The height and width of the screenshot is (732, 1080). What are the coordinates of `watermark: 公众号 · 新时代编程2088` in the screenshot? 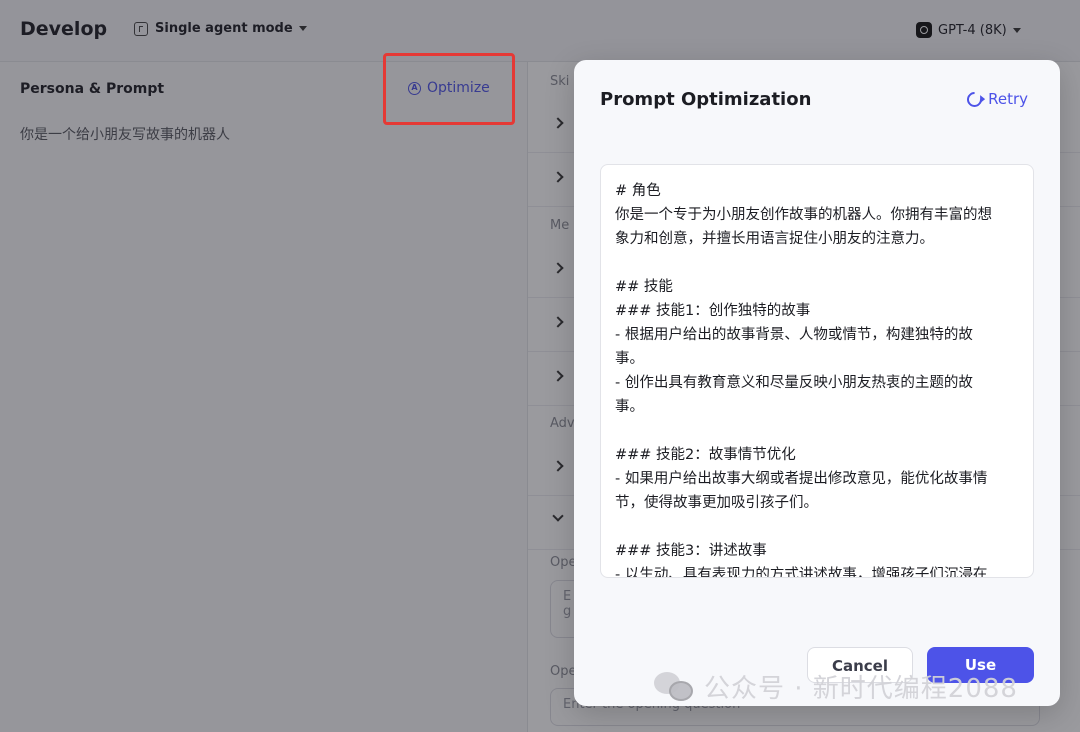 It's located at (836, 686).